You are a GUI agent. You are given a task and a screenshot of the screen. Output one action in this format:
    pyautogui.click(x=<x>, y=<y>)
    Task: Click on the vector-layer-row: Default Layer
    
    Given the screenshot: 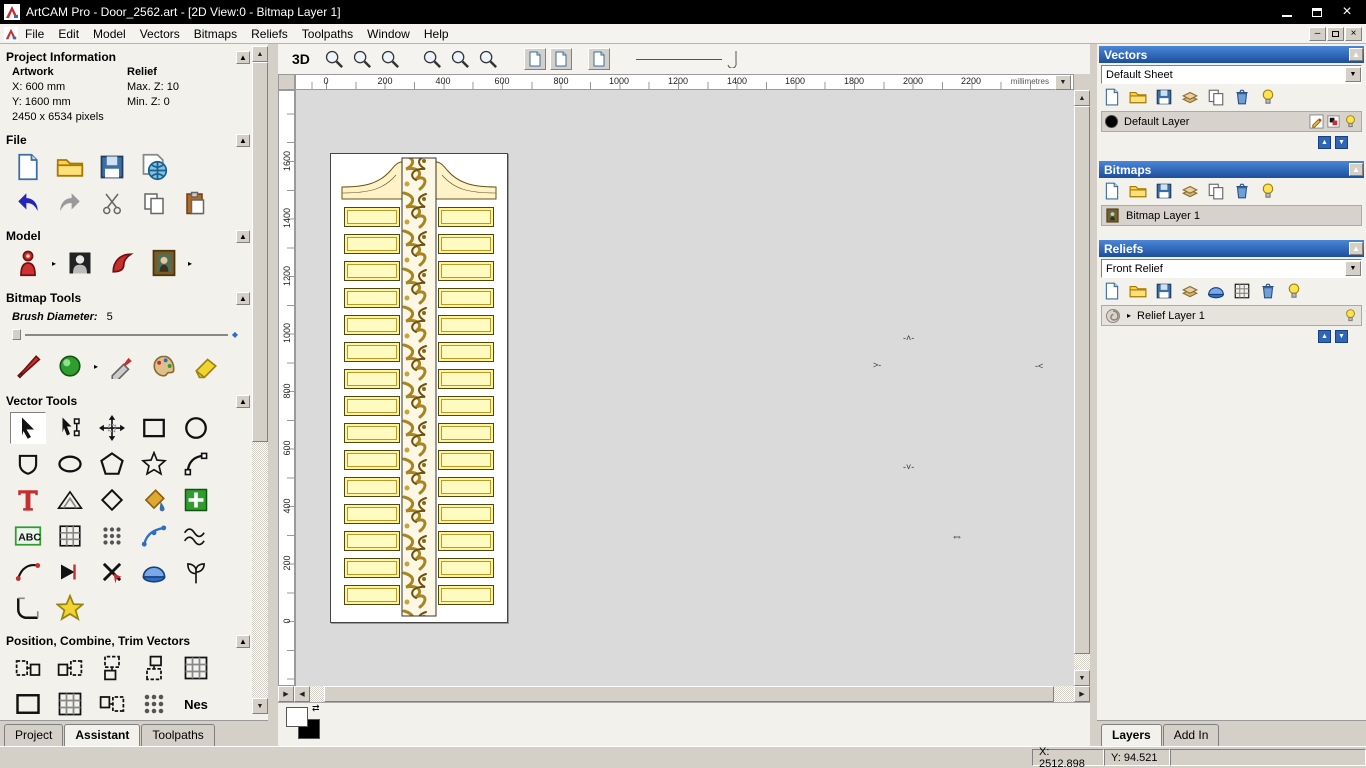 What is the action you would take?
    pyautogui.click(x=1231, y=121)
    